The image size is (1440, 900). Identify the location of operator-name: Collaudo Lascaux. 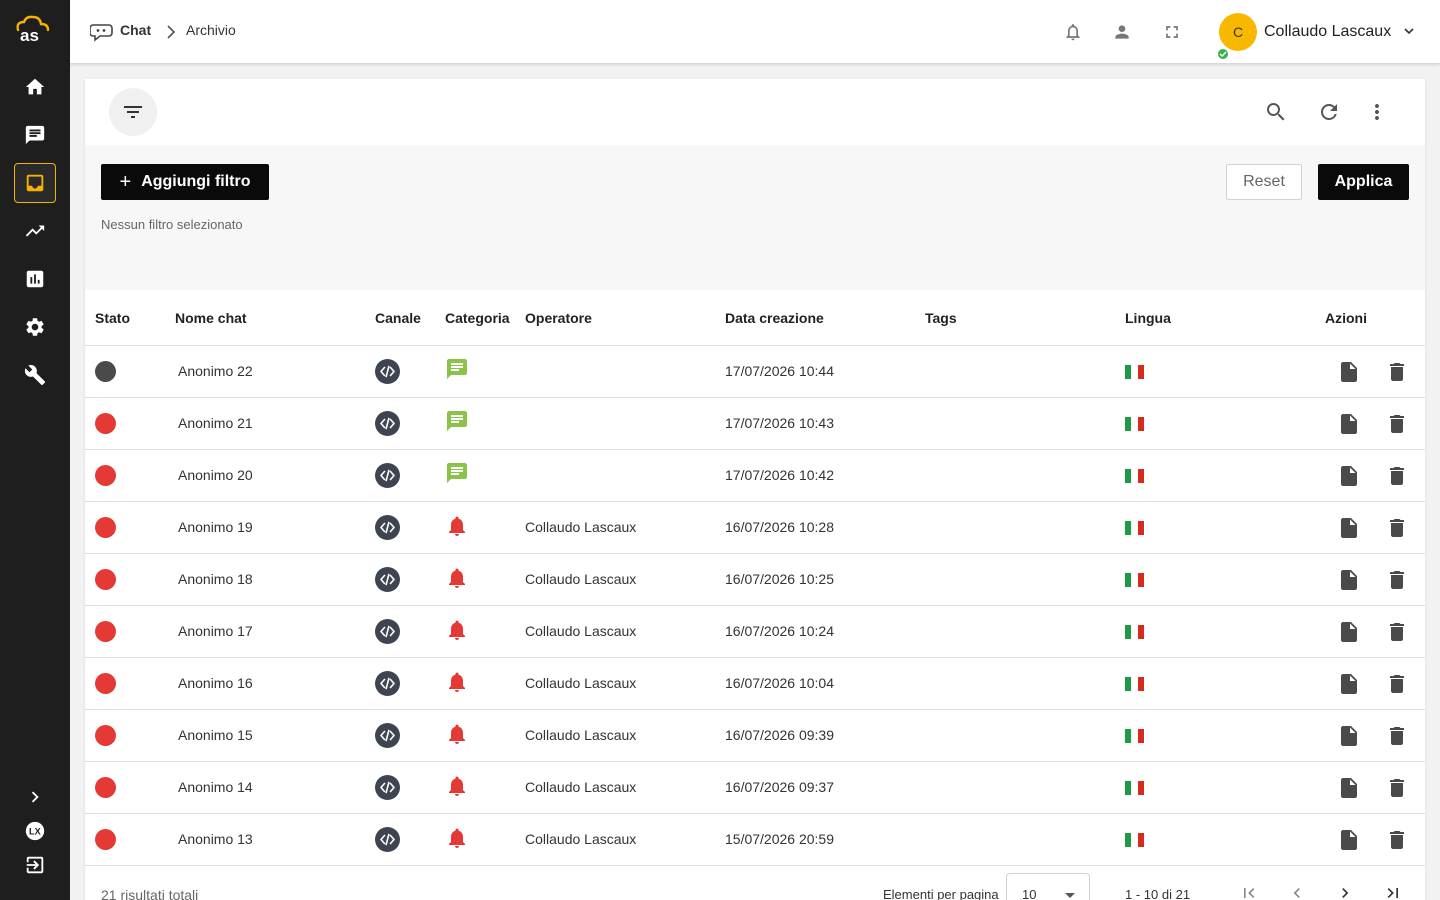
(581, 579).